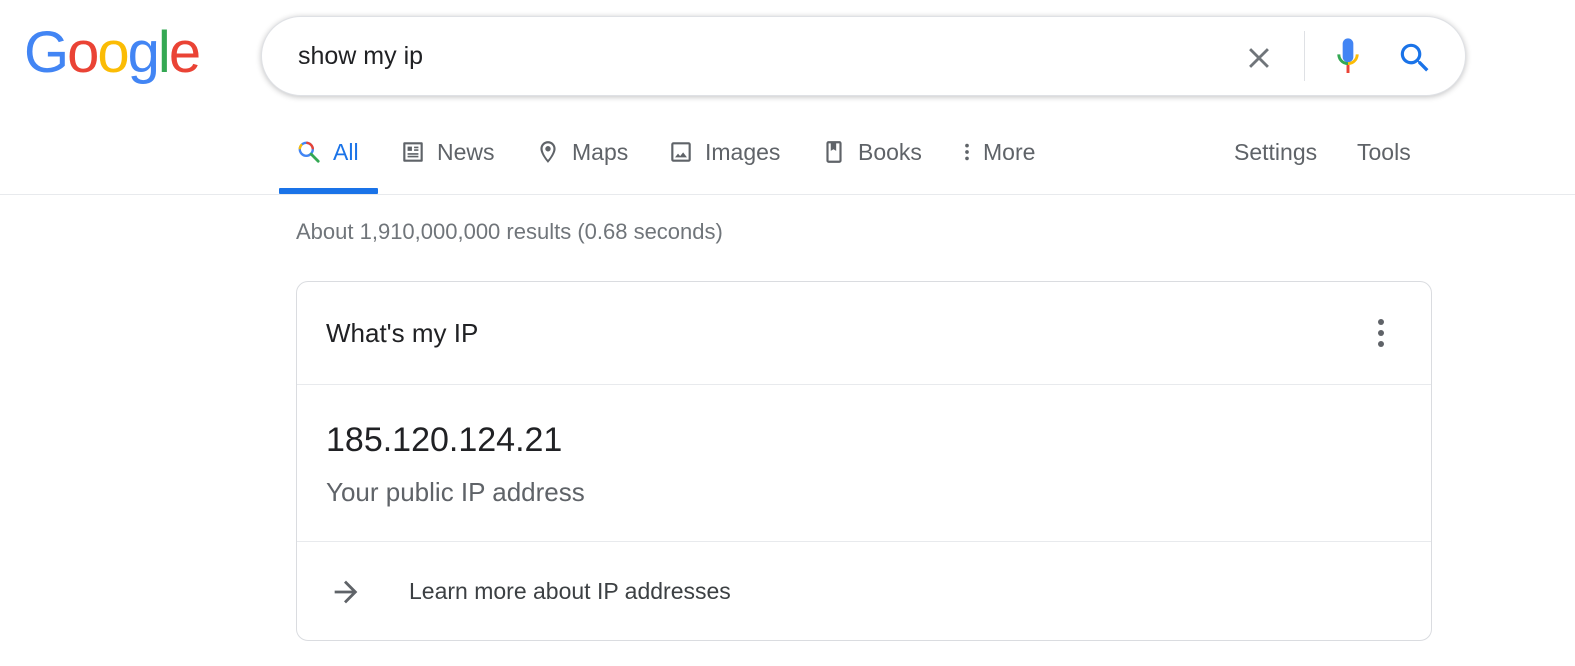  Describe the element at coordinates (327, 152) in the screenshot. I see `tab-all: All` at that location.